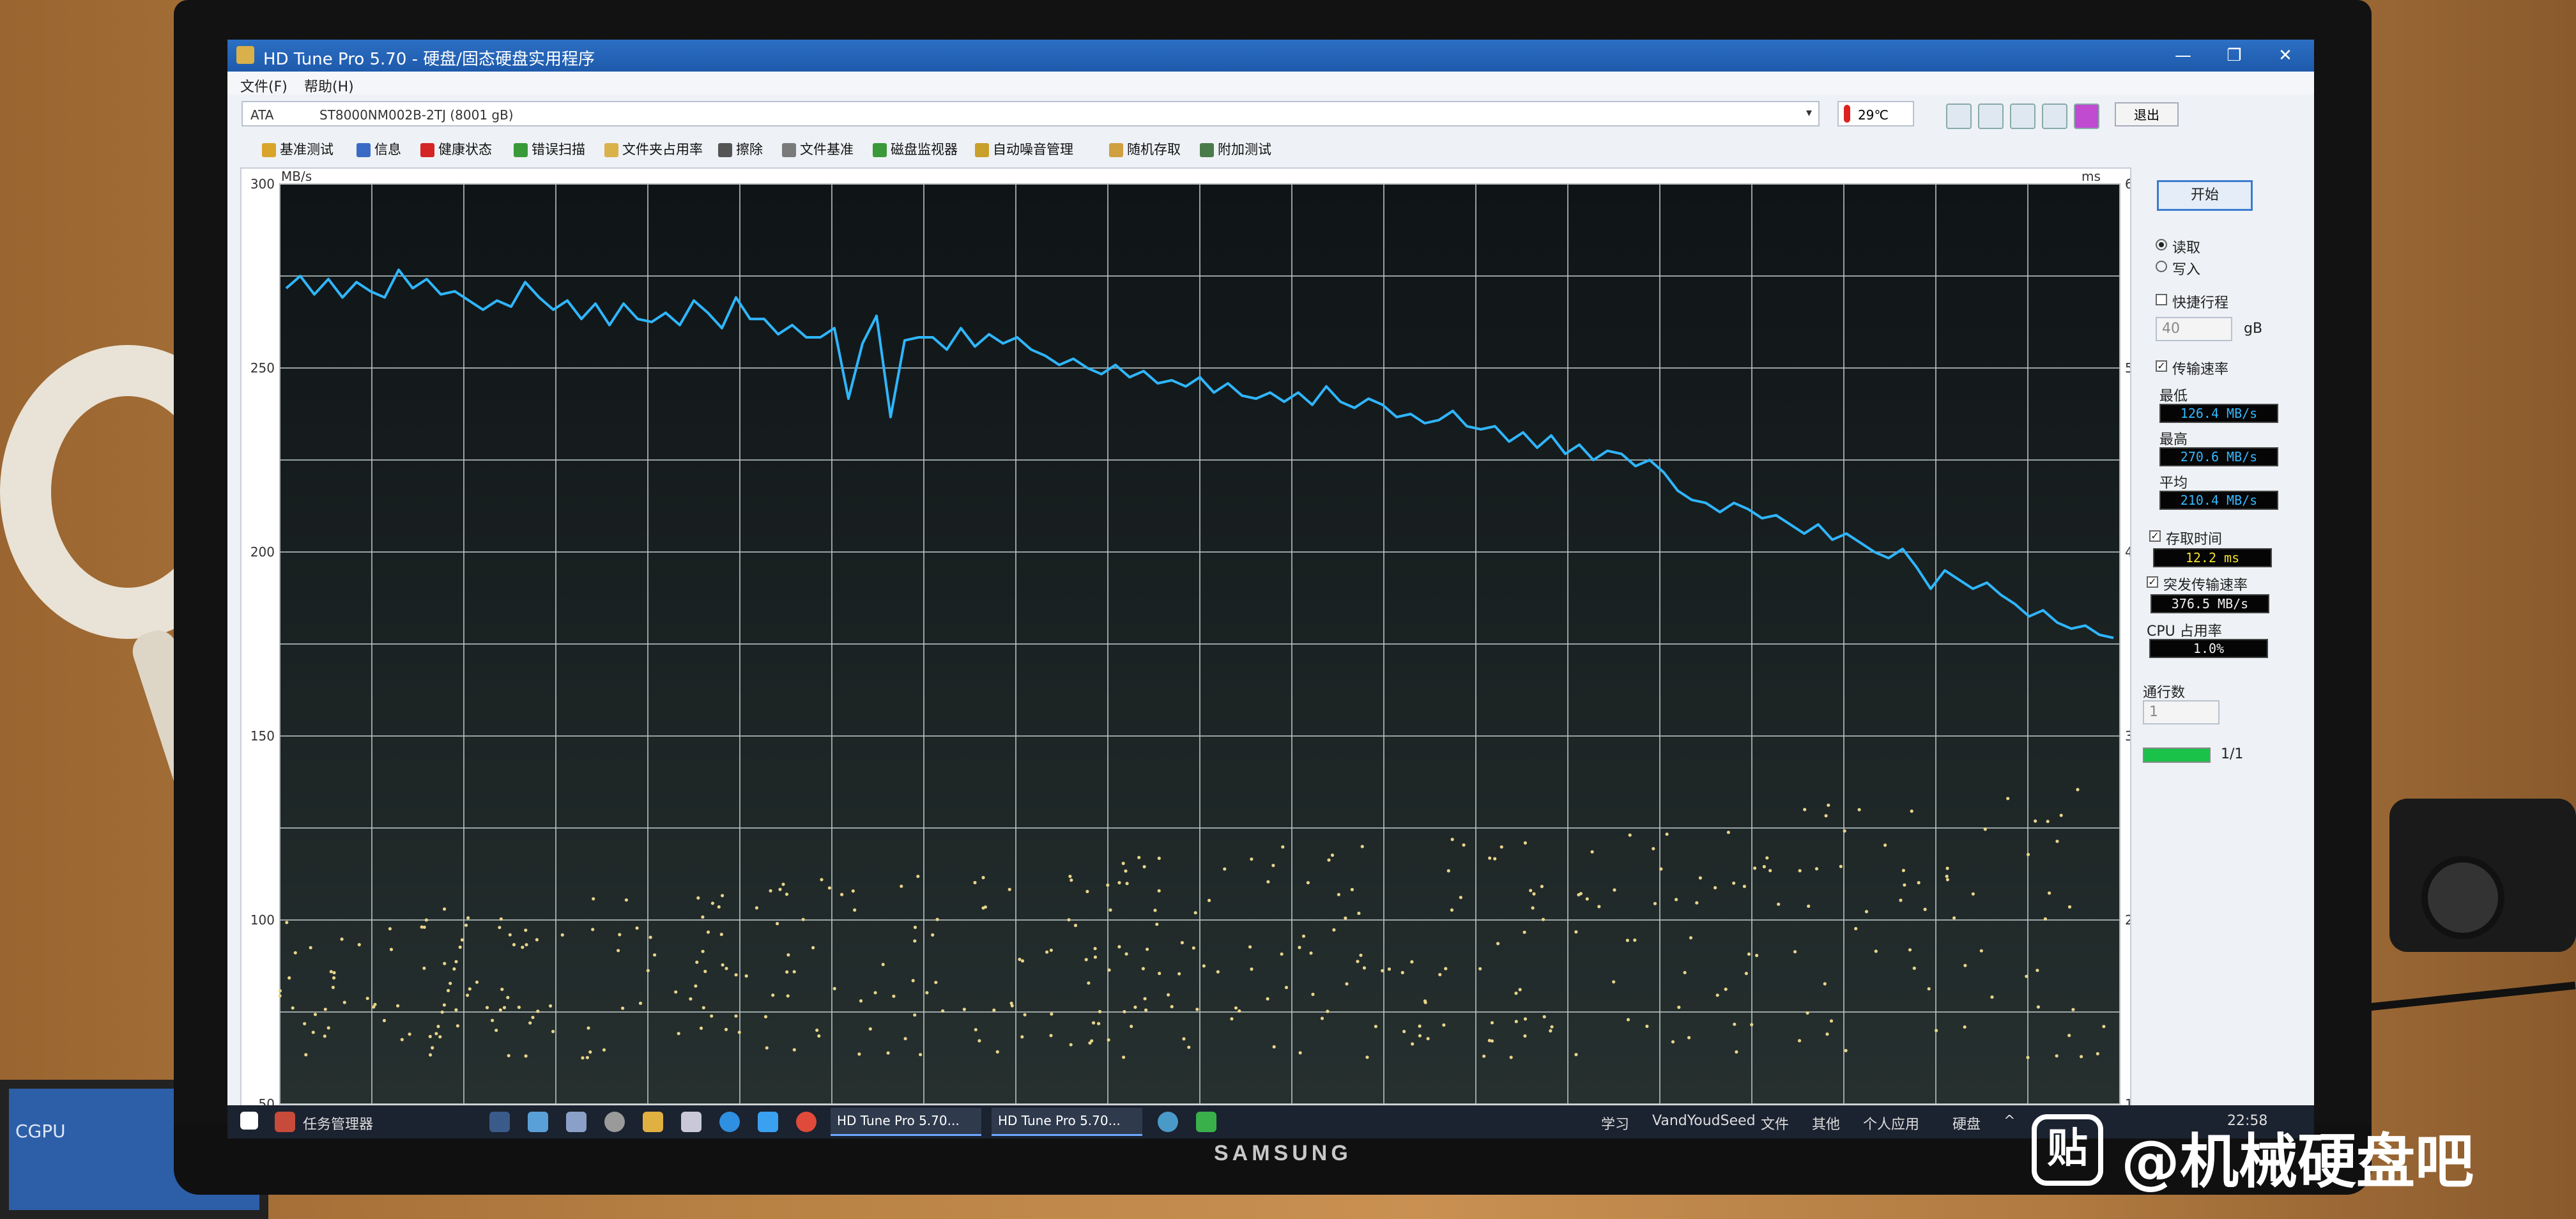 This screenshot has height=1219, width=2576. Describe the element at coordinates (499, 1122) in the screenshot. I see `settings-icon` at that location.